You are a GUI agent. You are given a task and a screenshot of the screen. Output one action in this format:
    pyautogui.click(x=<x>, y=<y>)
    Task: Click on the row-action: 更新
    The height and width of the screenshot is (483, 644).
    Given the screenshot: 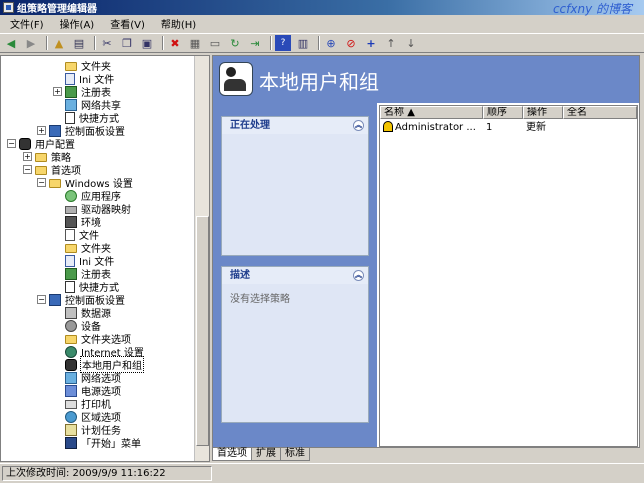 What is the action you would take?
    pyautogui.click(x=536, y=127)
    